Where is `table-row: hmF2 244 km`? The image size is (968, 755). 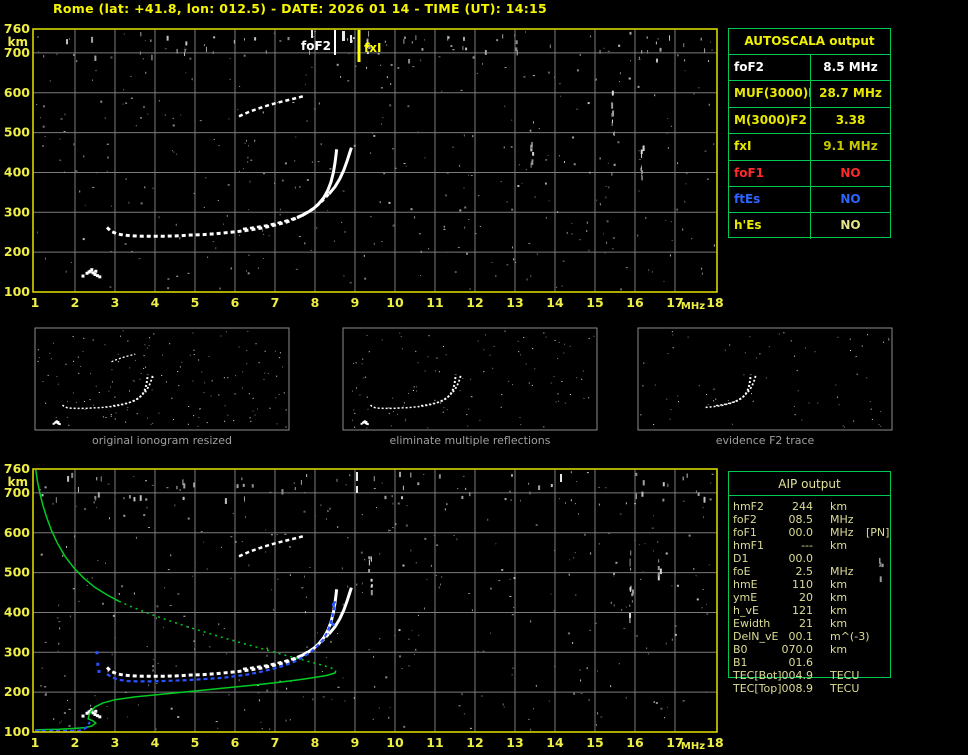 table-row: hmF2 244 km is located at coordinates (818, 506).